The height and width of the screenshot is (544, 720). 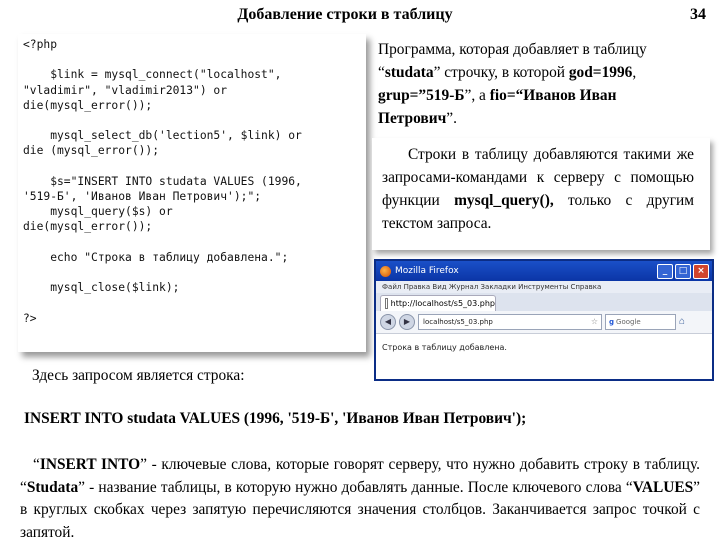 I want to click on minimize-button: _, so click(x=665, y=271).